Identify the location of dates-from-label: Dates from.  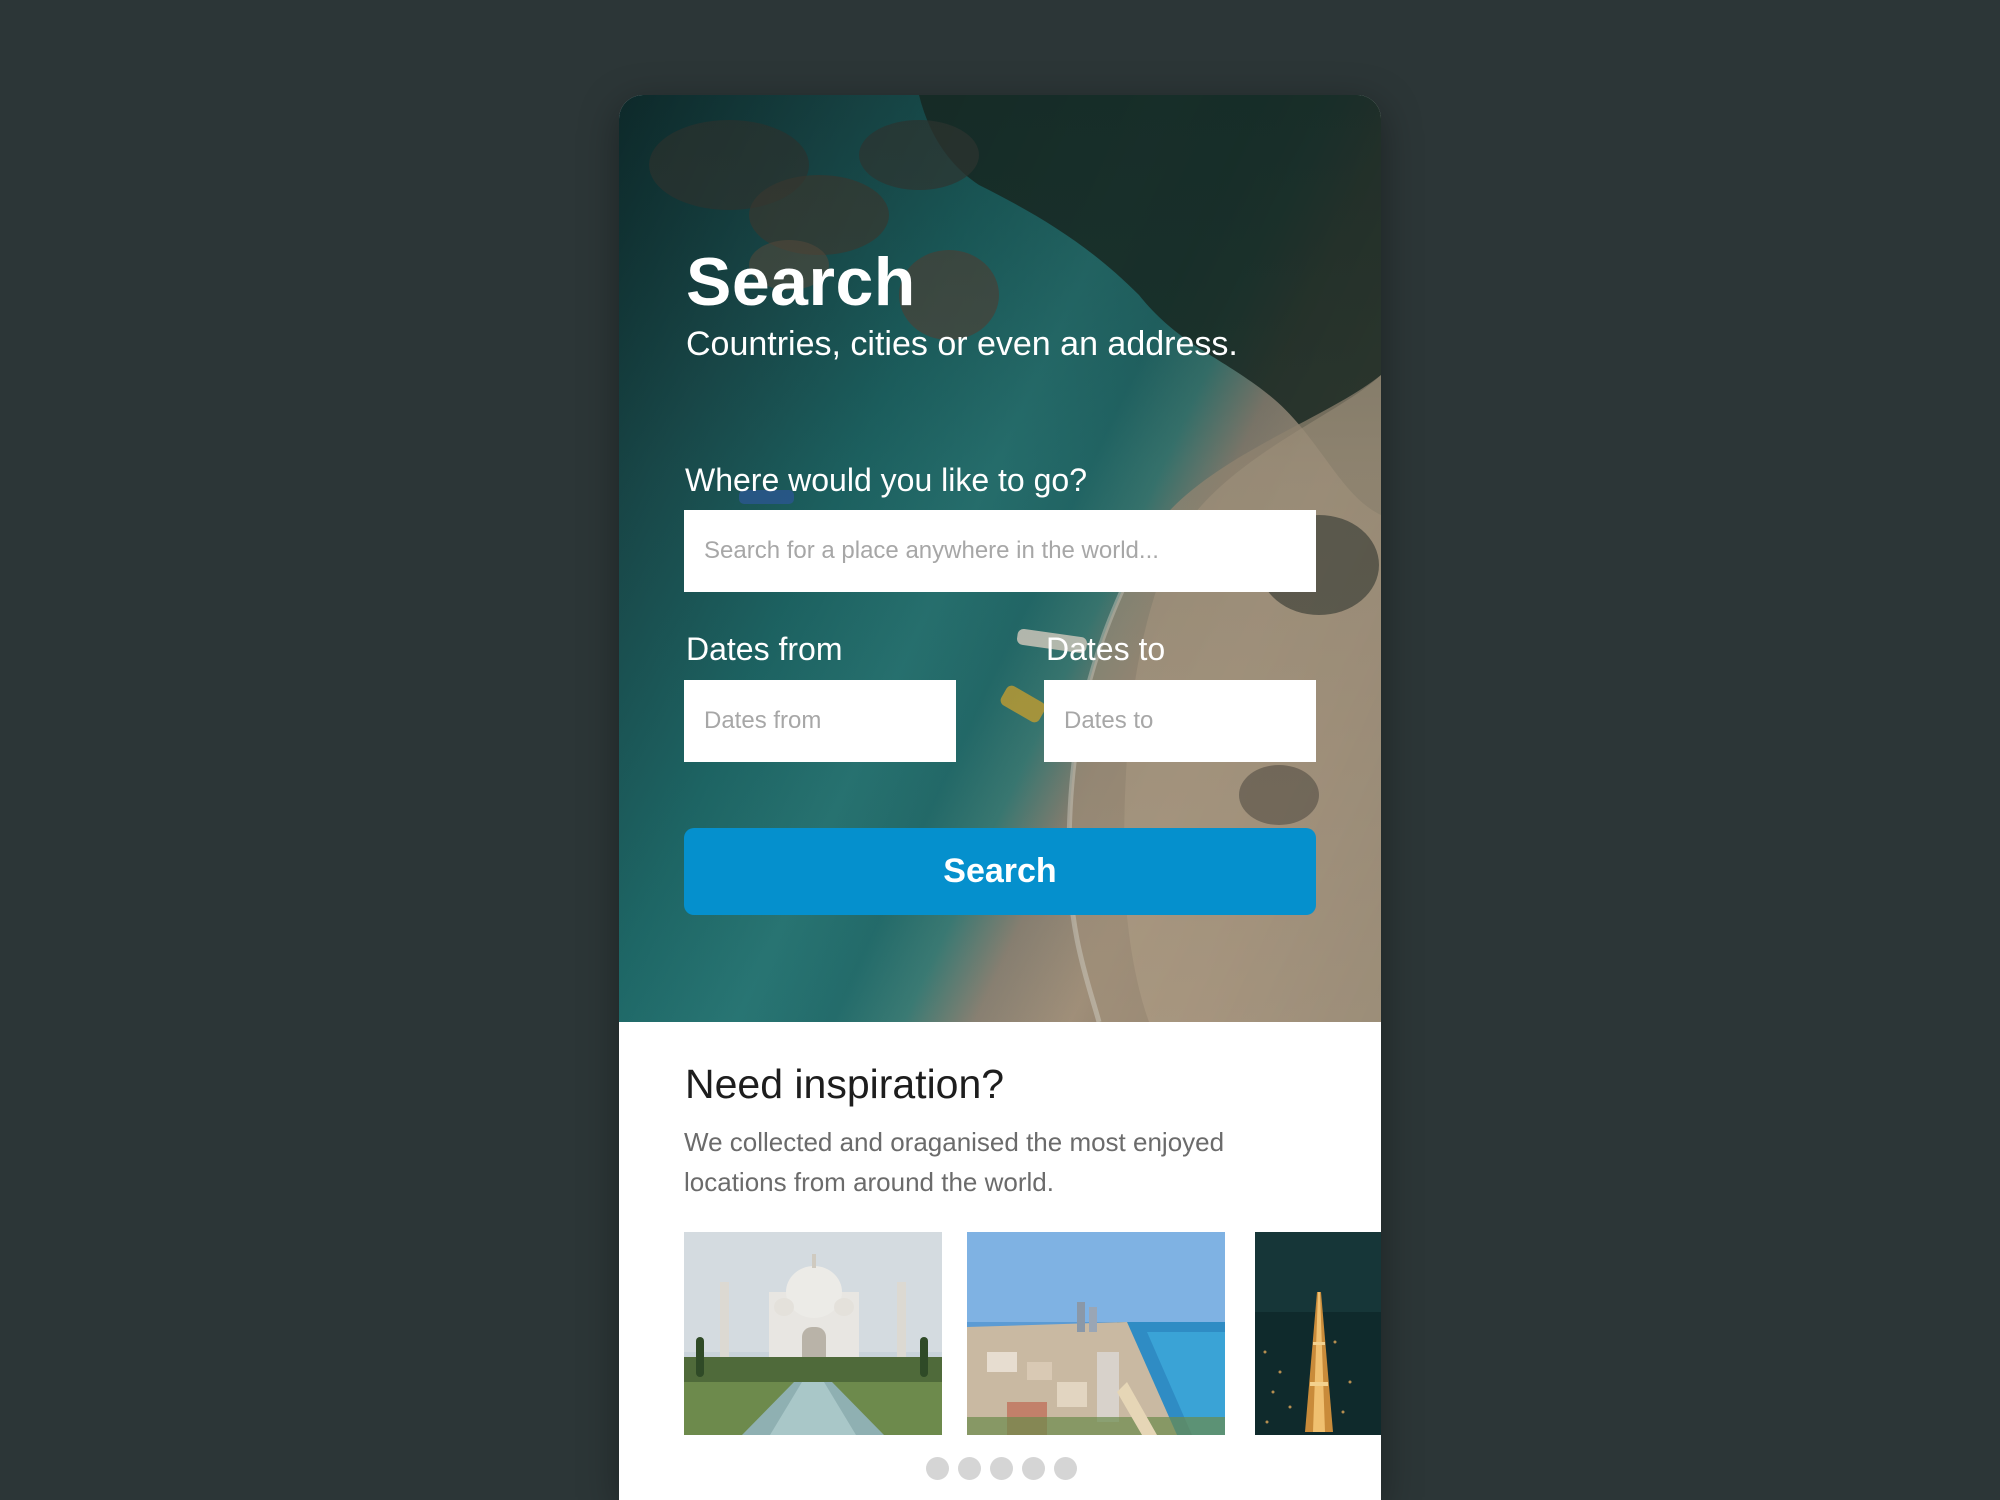
(764, 649).